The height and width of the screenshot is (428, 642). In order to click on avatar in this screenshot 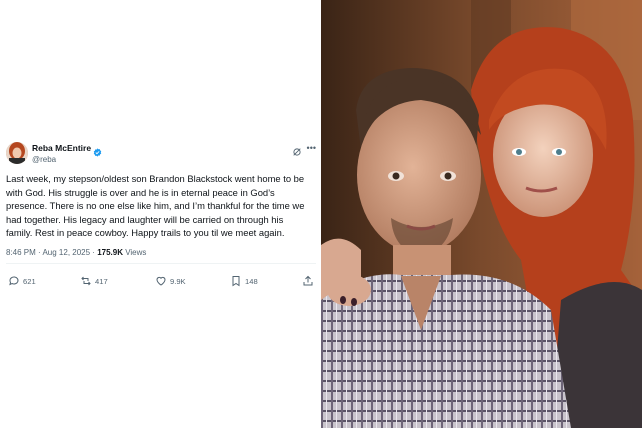, I will do `click(17, 153)`.